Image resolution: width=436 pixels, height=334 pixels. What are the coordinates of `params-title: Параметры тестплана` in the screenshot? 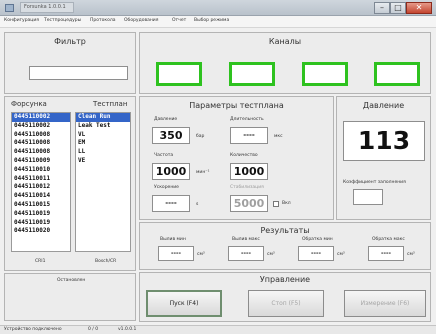 It's located at (236, 105).